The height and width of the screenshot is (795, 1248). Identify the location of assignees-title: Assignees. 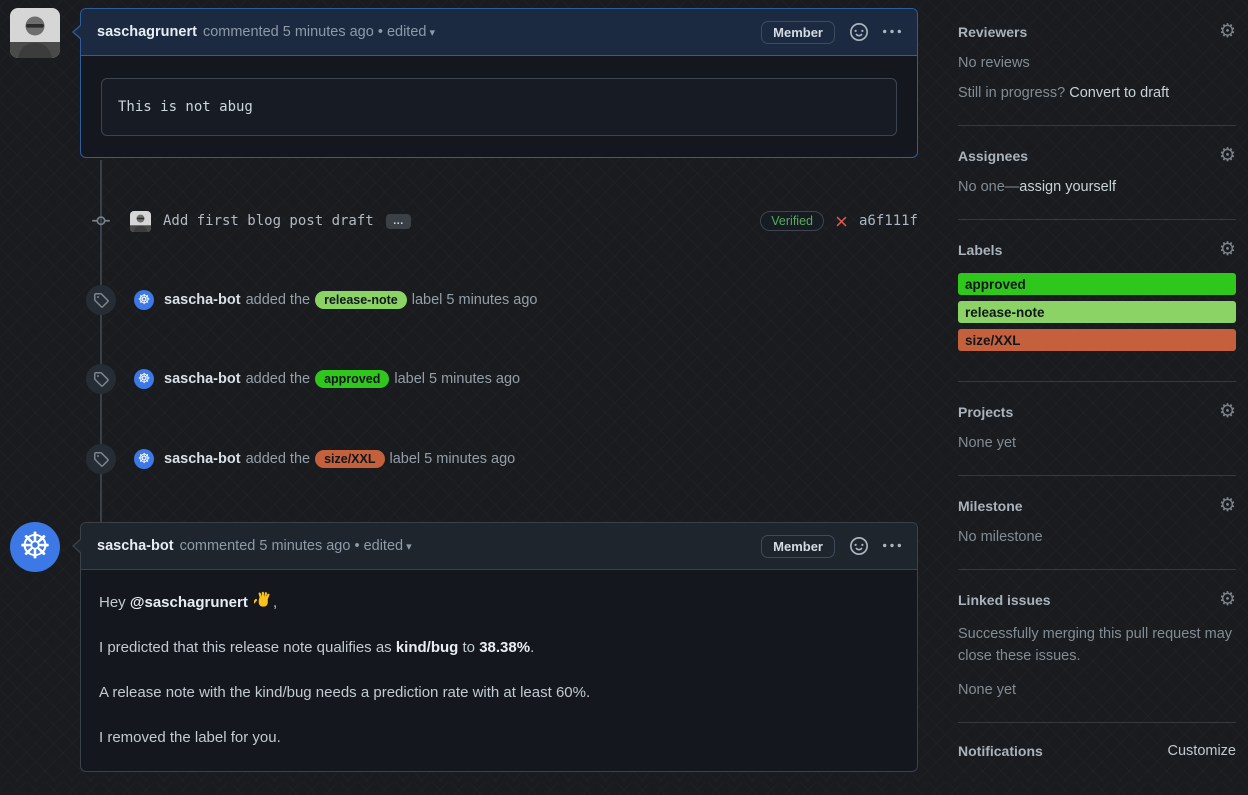
(993, 155).